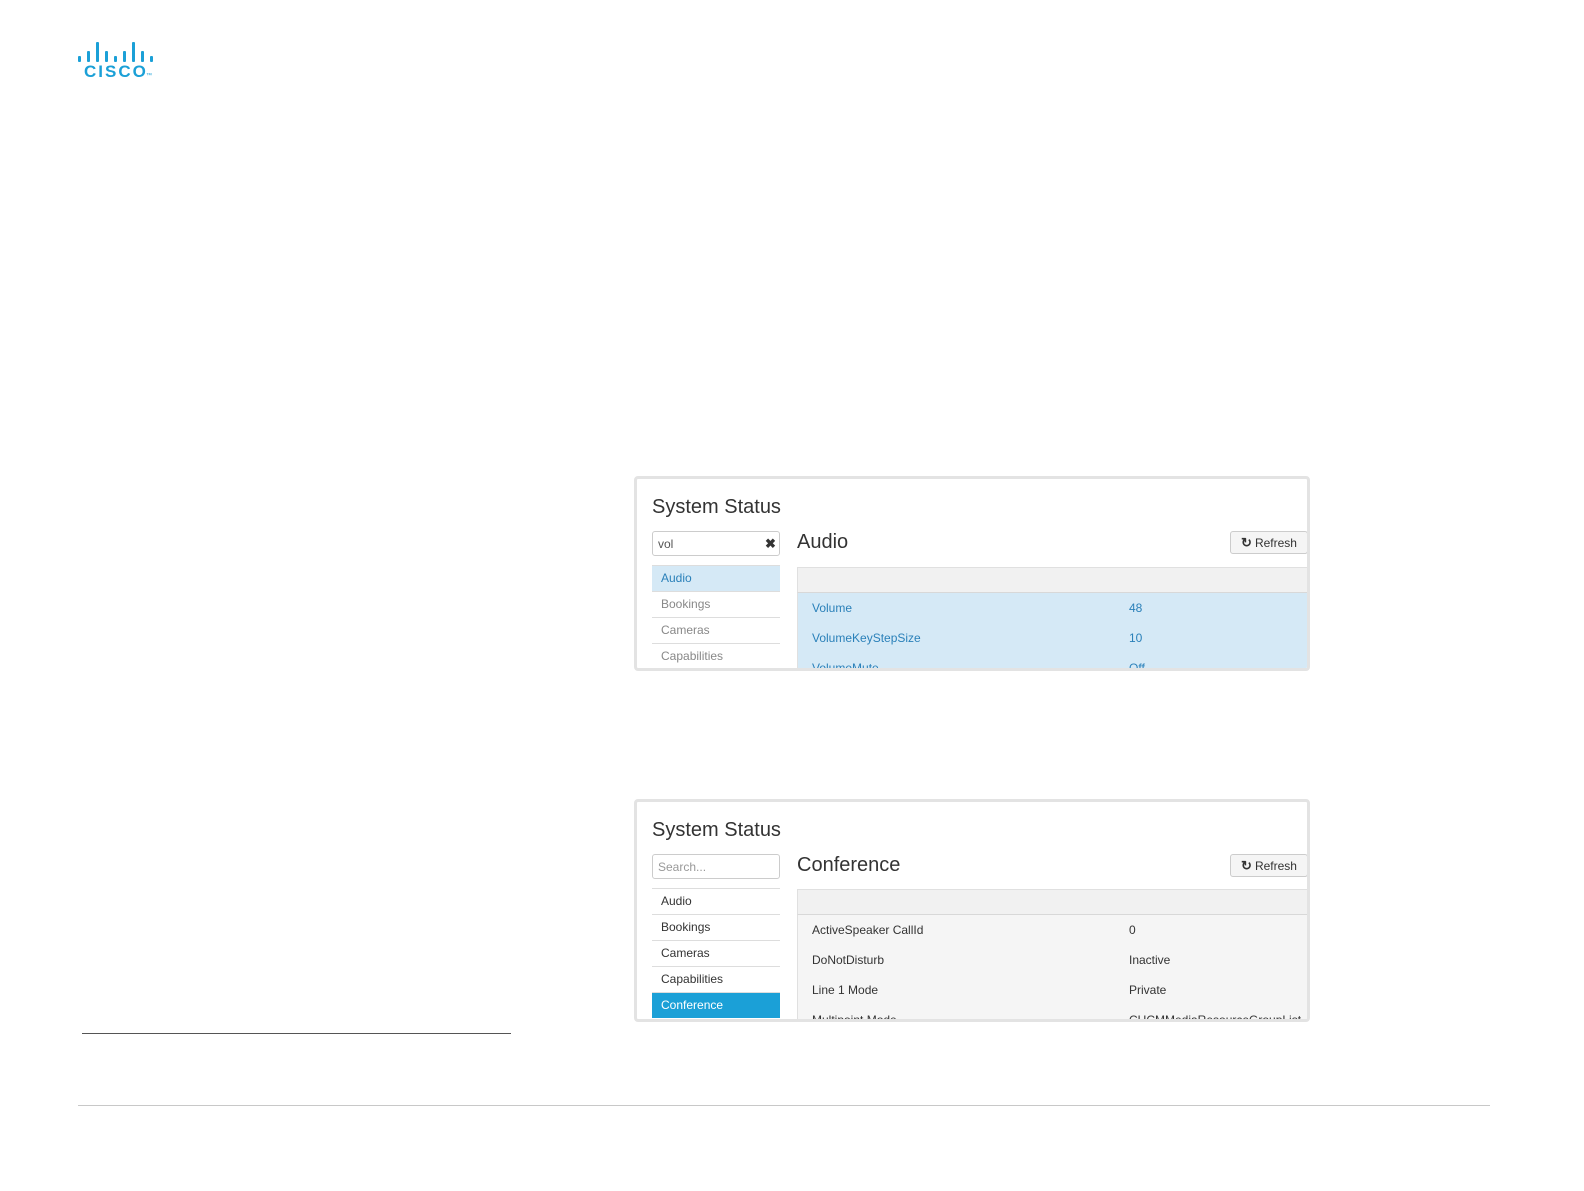 Image resolution: width=1584 pixels, height=1191 pixels. Describe the element at coordinates (1132, 930) in the screenshot. I see `row-value: 0` at that location.